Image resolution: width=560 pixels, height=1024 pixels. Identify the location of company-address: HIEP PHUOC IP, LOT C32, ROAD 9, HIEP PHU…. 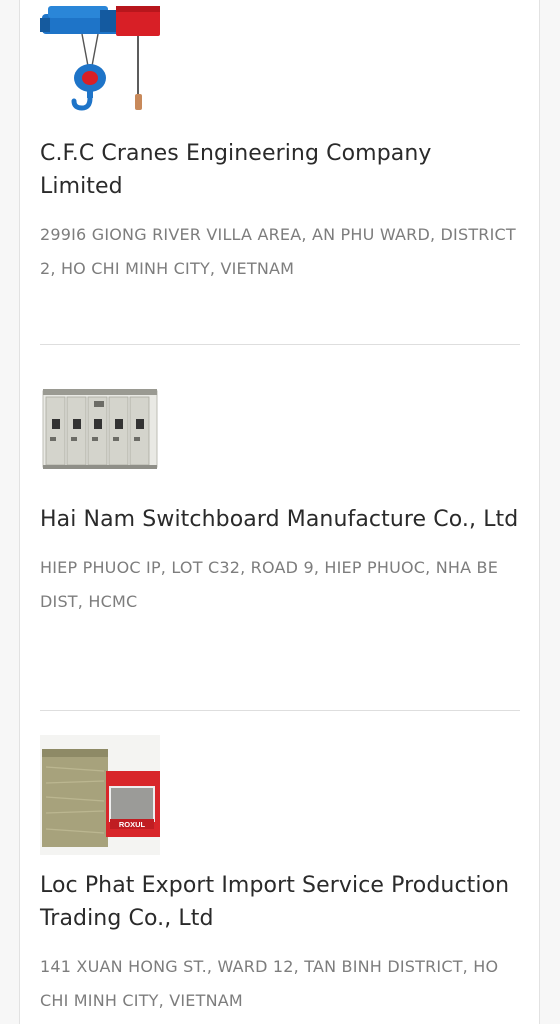
(269, 584).